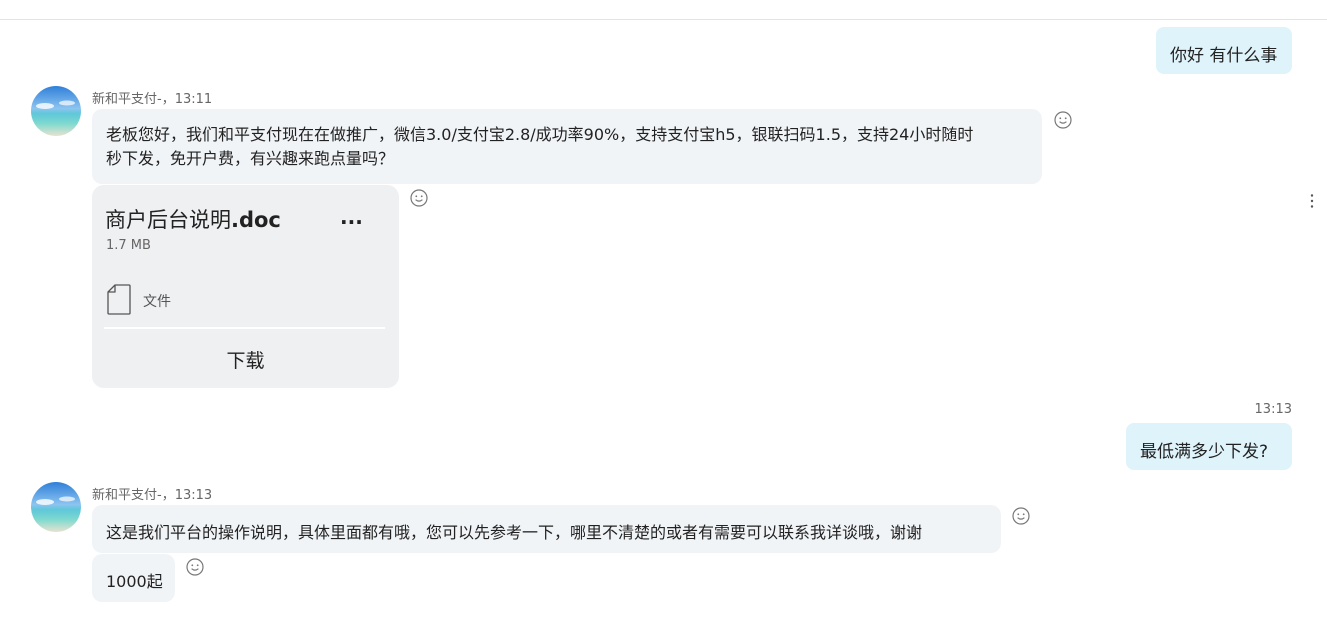  I want to click on outgoing-message: 最低满多少下发?, so click(1209, 446).